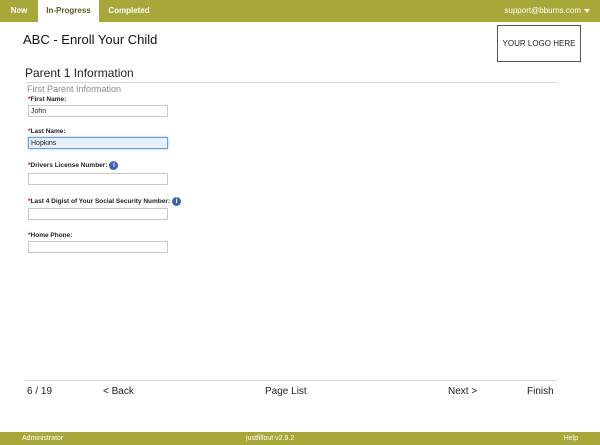  I want to click on home-phone-field, so click(98, 247).